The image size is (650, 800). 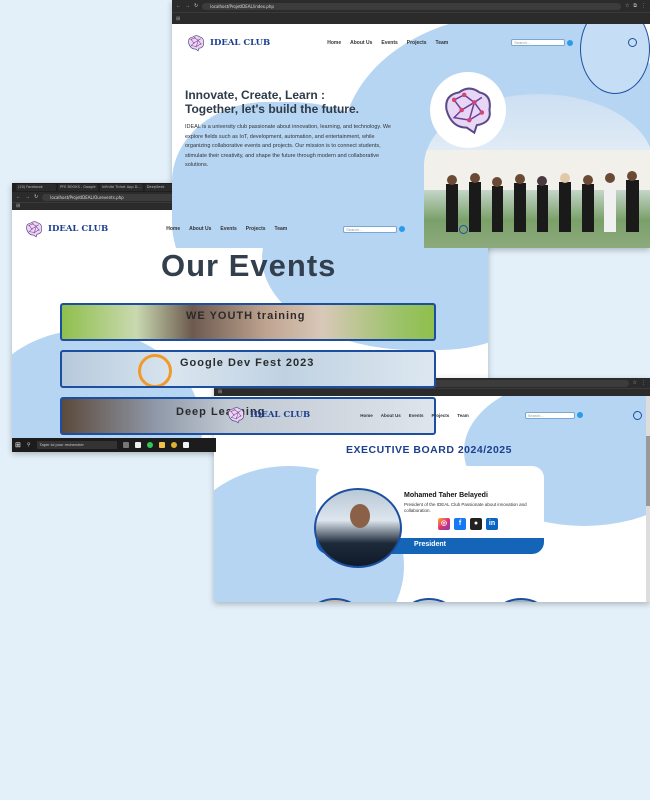 What do you see at coordinates (492, 524) in the screenshot?
I see `linkedin-icon: in` at bounding box center [492, 524].